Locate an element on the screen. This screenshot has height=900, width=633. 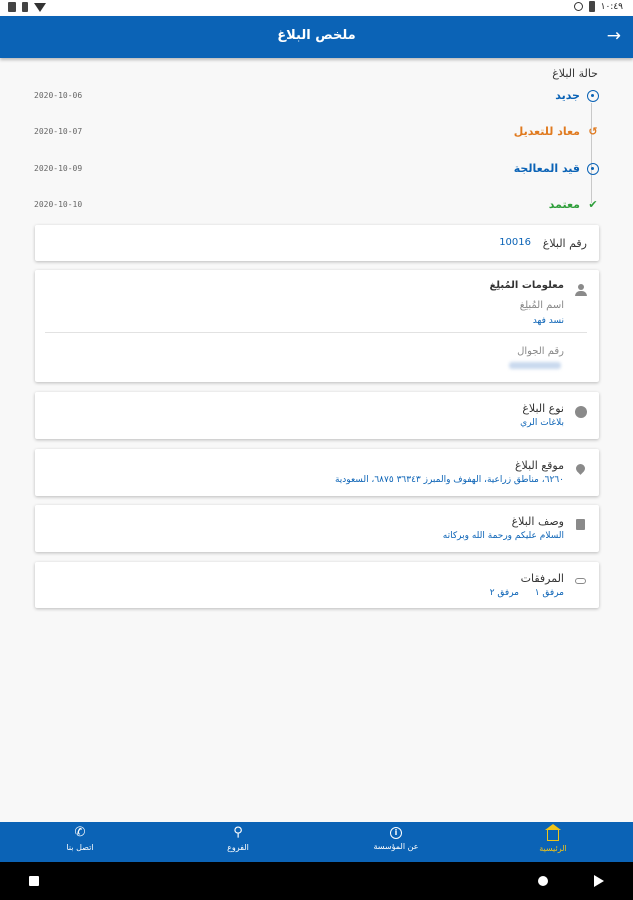
attachment-link-2: مرفق ٢ is located at coordinates (504, 593).